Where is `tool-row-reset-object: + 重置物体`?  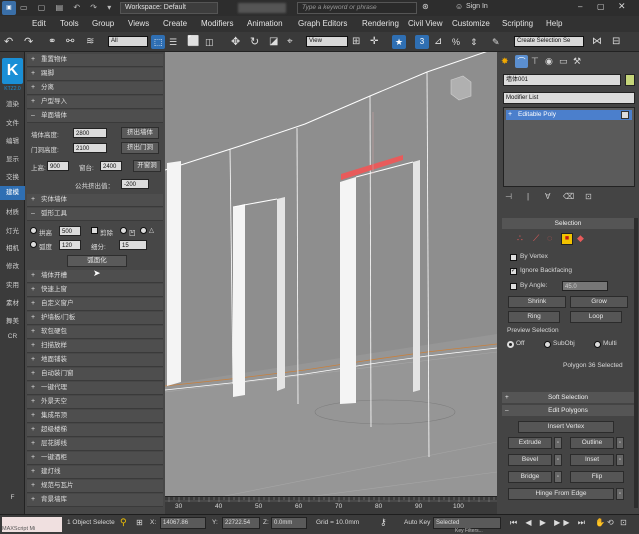
tool-row-reset-object: + 重置物体 is located at coordinates (95, 60).